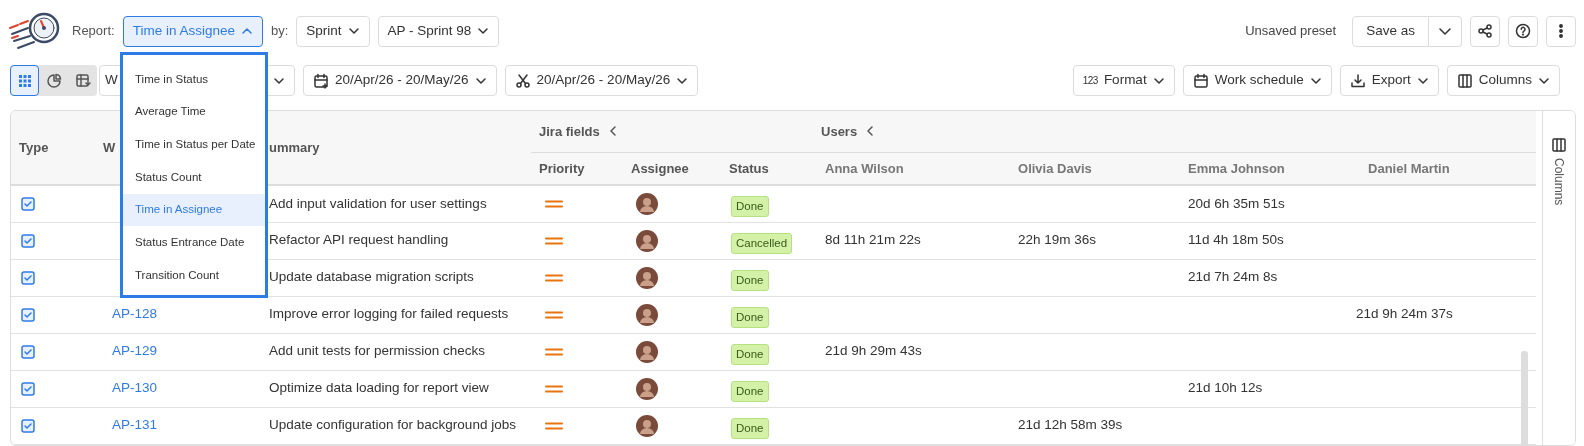  I want to click on work-schedule-dropdown: Work schedule, so click(1257, 80).